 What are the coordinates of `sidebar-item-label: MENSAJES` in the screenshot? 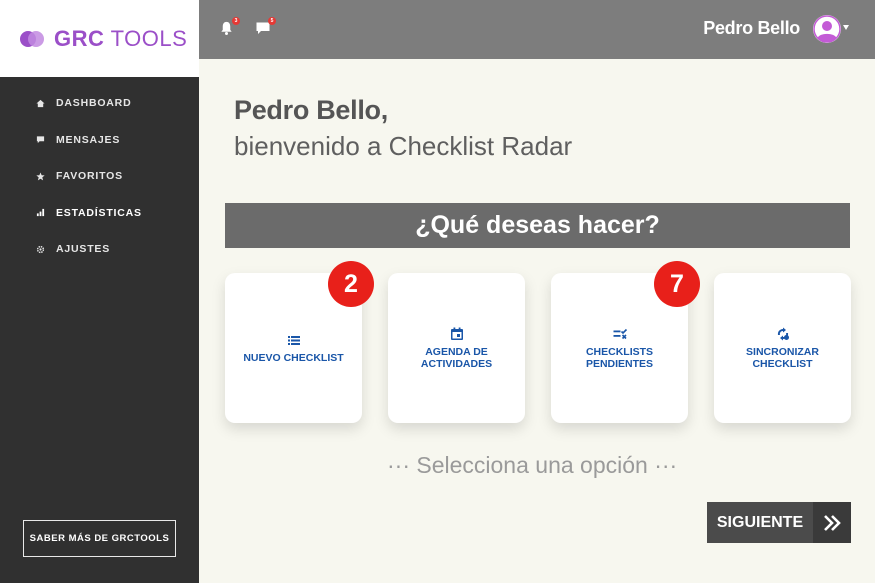 It's located at (88, 139).